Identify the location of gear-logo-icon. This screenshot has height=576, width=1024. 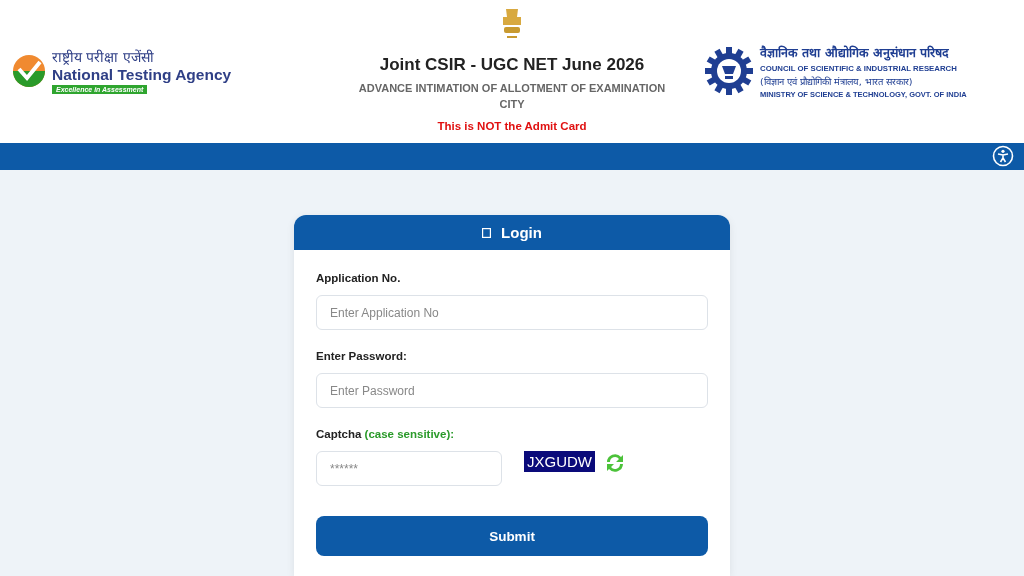
(729, 71).